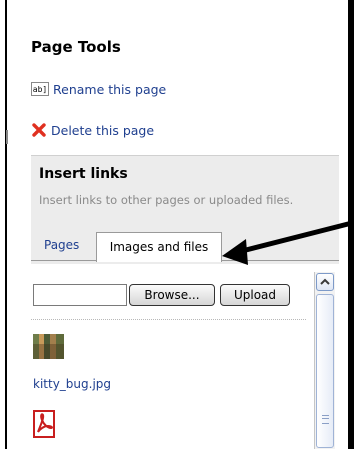 The width and height of the screenshot is (354, 449). What do you see at coordinates (61, 245) in the screenshot?
I see `tab-pages: Pages` at bounding box center [61, 245].